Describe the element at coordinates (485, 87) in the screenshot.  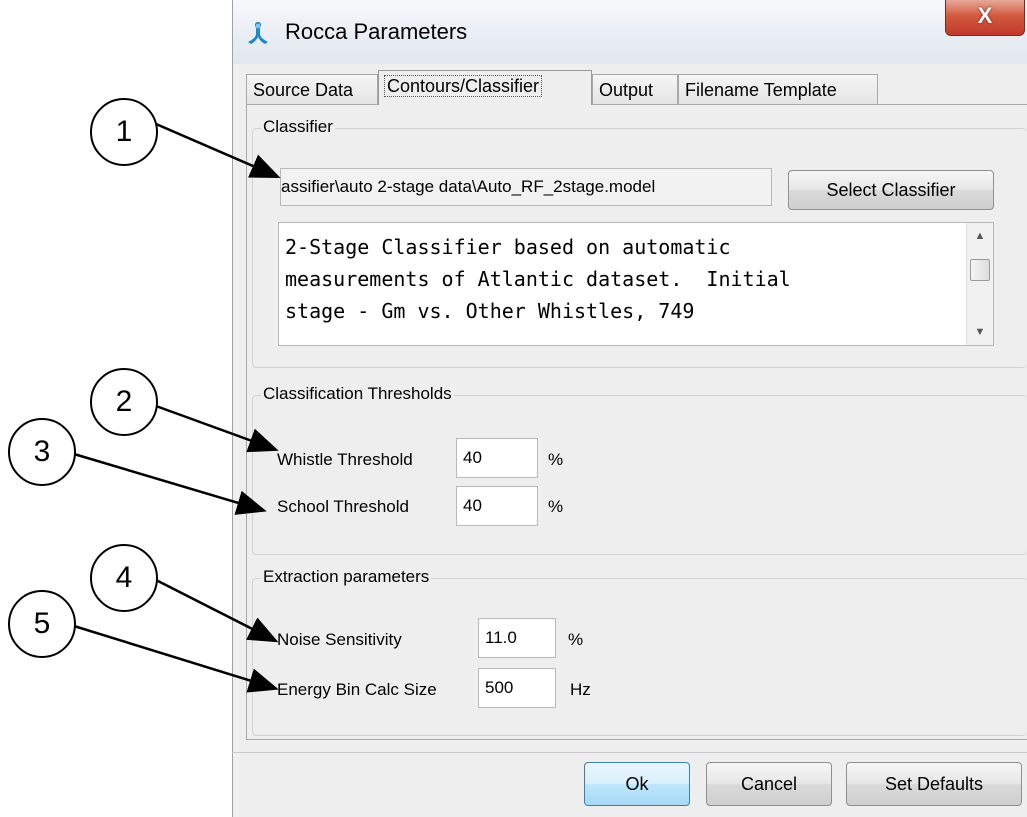
I see `tab-contours-classifier: Contours/Classifier` at that location.